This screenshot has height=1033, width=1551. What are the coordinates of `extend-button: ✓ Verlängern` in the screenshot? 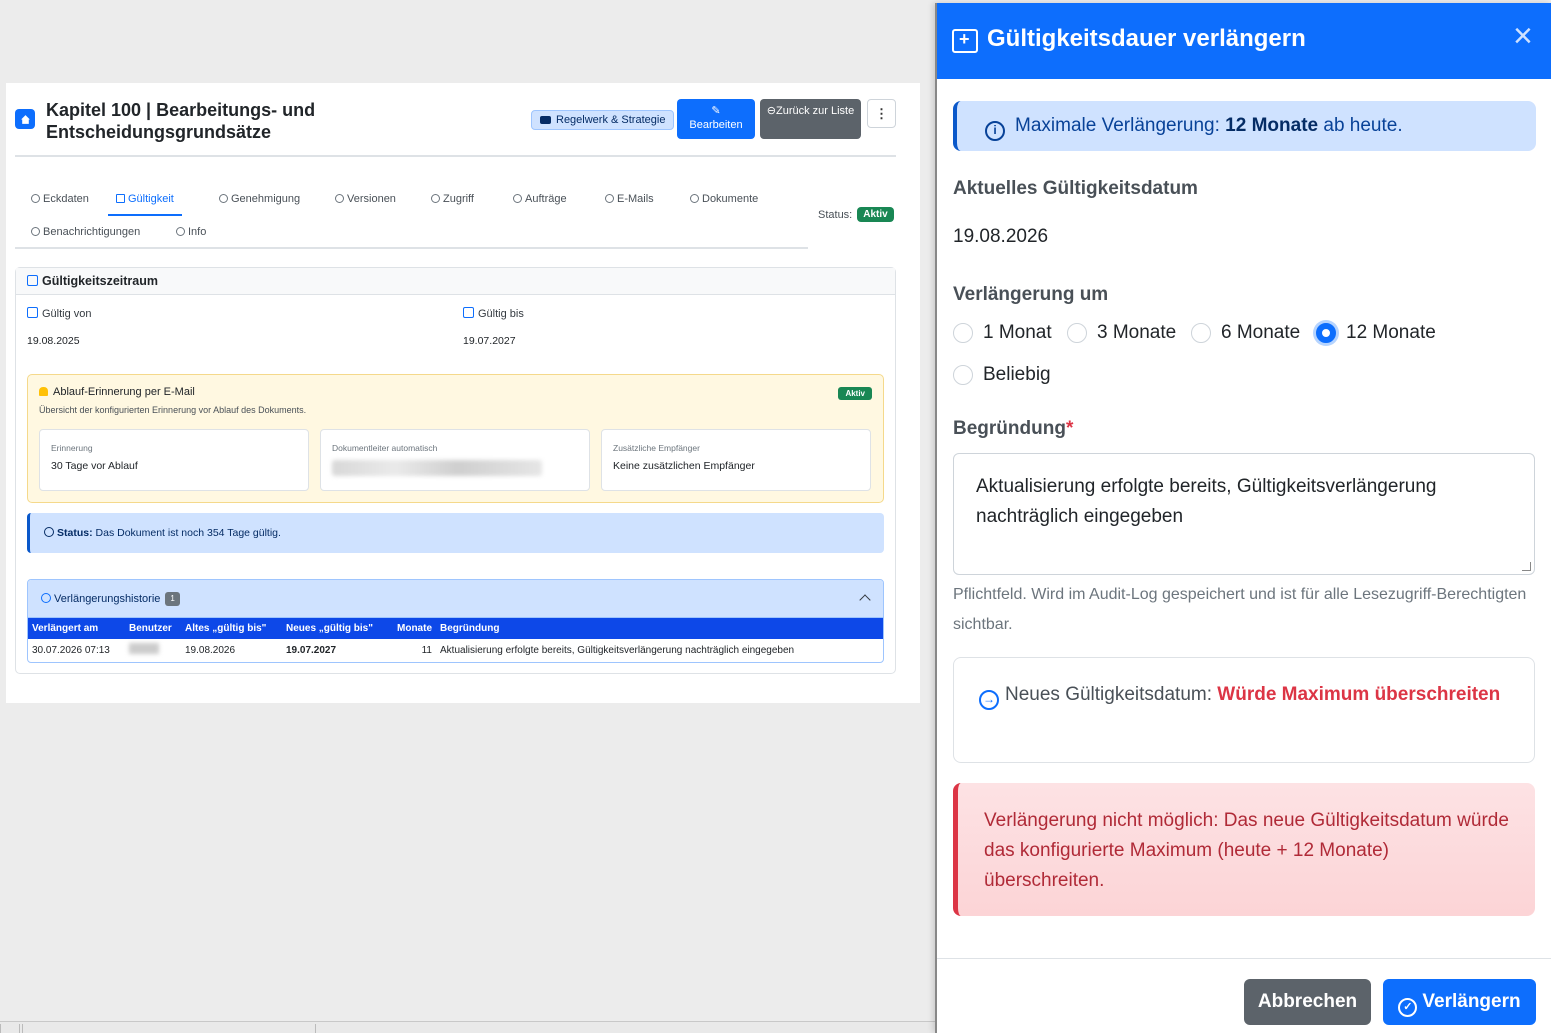 It's located at (1459, 1002).